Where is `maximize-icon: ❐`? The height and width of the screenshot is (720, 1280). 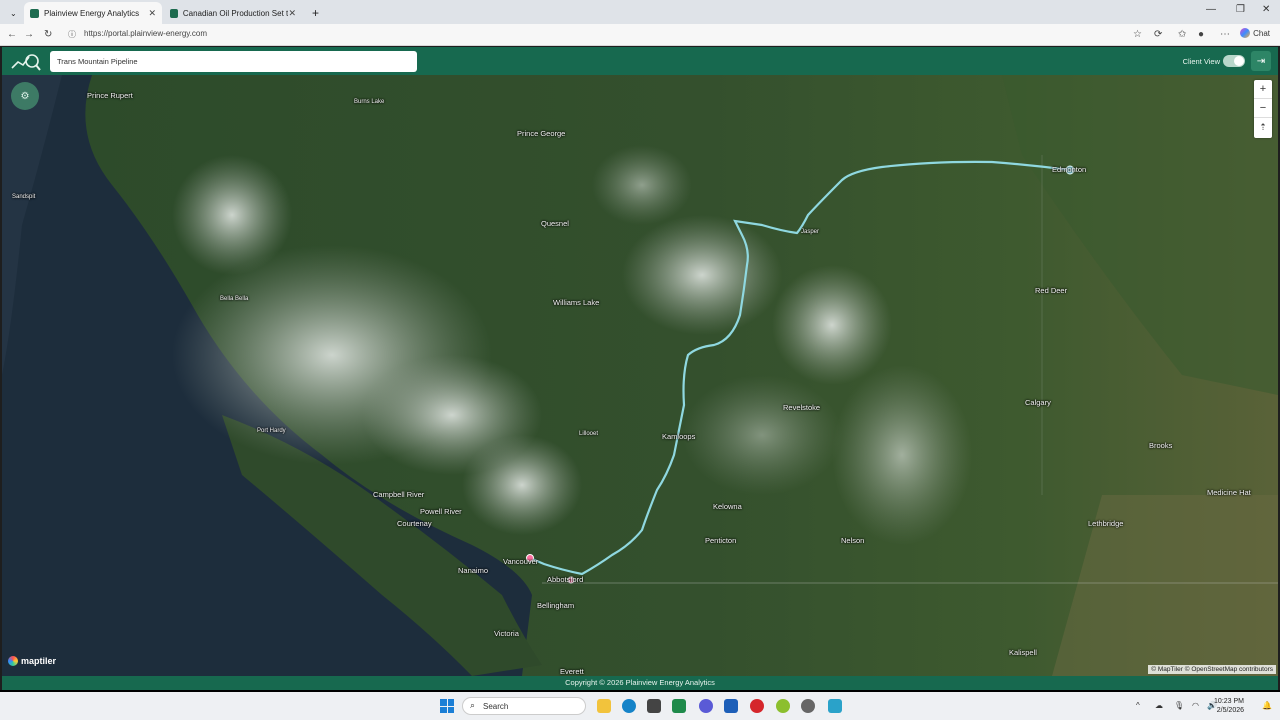 maximize-icon: ❐ is located at coordinates (1240, 9).